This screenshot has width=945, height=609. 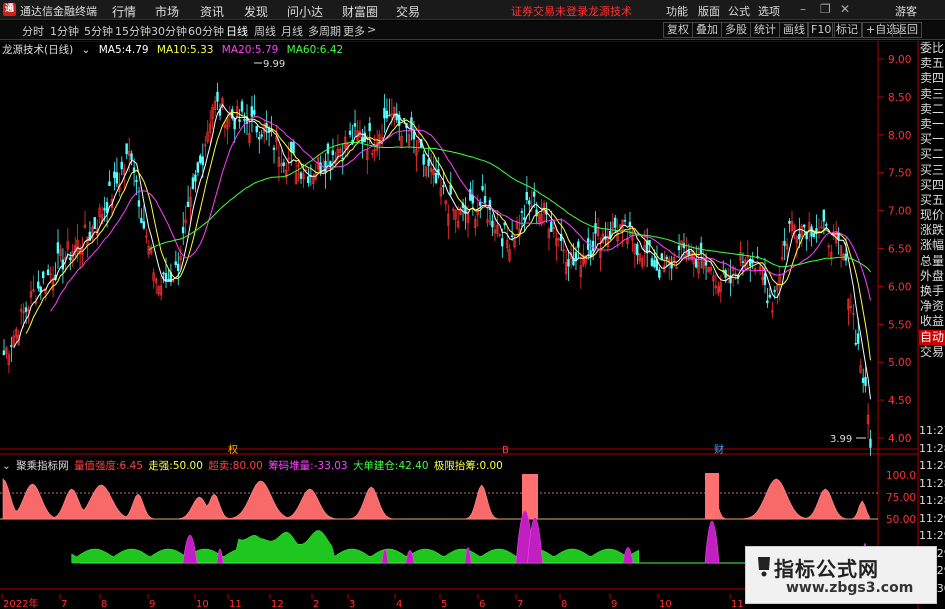 I want to click on side-item: 卖五, so click(x=932, y=63).